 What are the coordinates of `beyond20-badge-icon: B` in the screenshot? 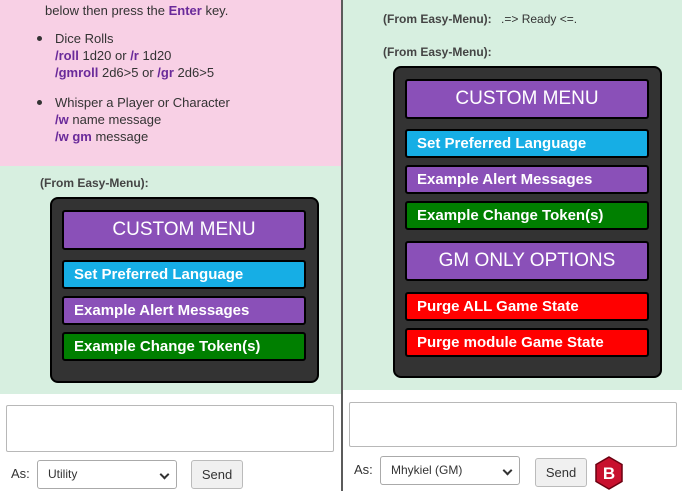 It's located at (609, 473).